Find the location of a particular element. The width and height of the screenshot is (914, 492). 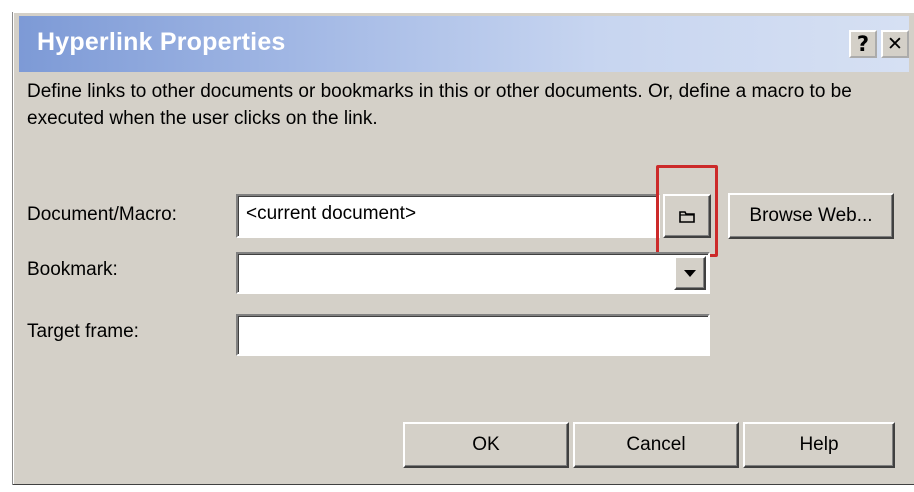

target-frame-input is located at coordinates (473, 335).